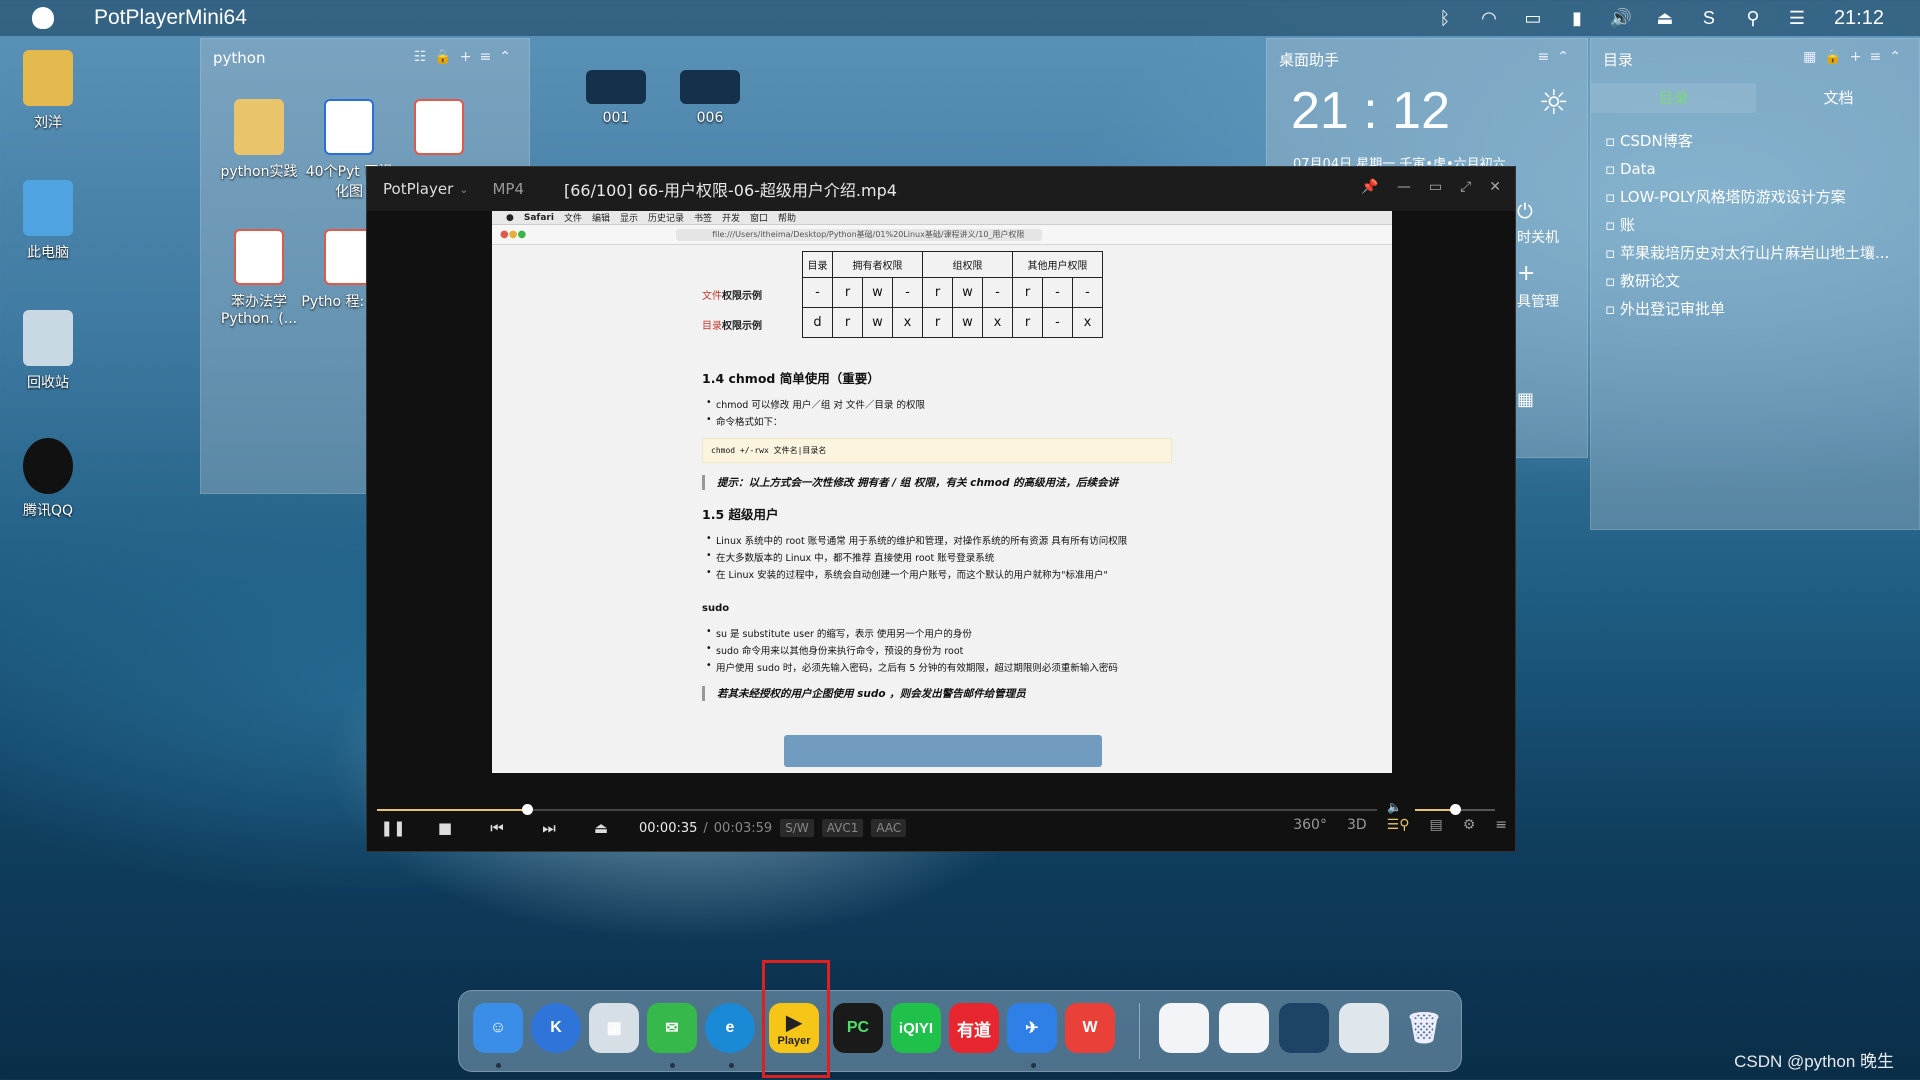  I want to click on trash-icon: 🗑, so click(1424, 1028).